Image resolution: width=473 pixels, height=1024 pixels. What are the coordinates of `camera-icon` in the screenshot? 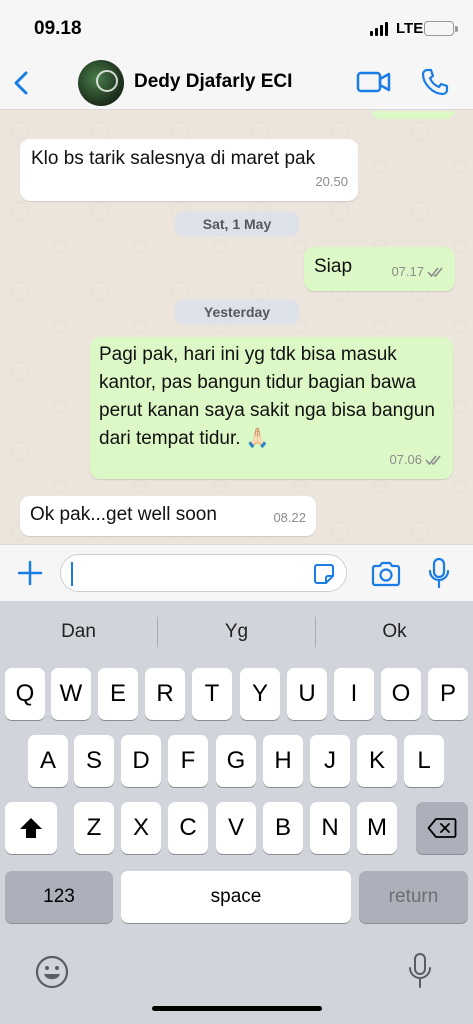 It's located at (386, 574).